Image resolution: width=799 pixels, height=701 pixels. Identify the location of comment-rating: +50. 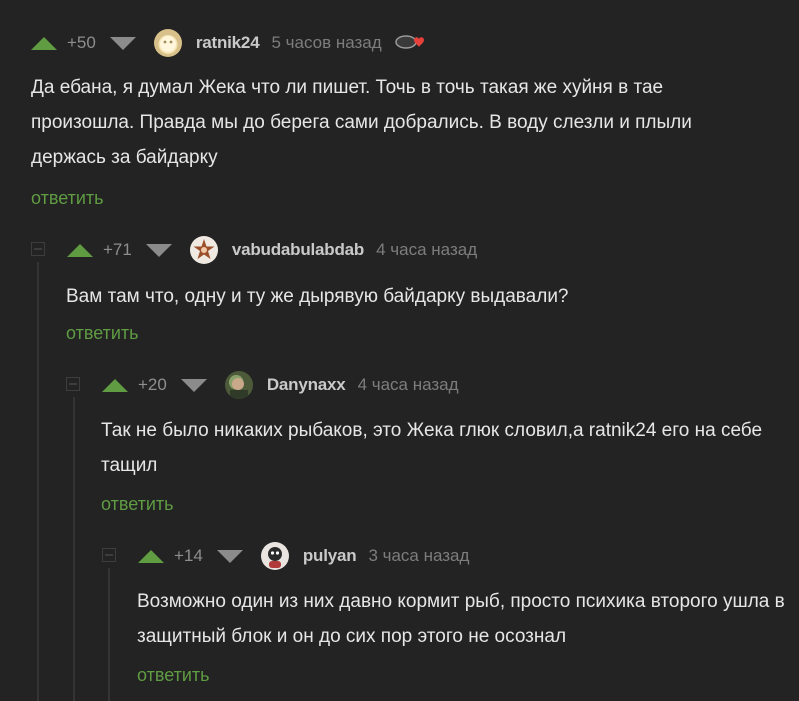
(81, 42).